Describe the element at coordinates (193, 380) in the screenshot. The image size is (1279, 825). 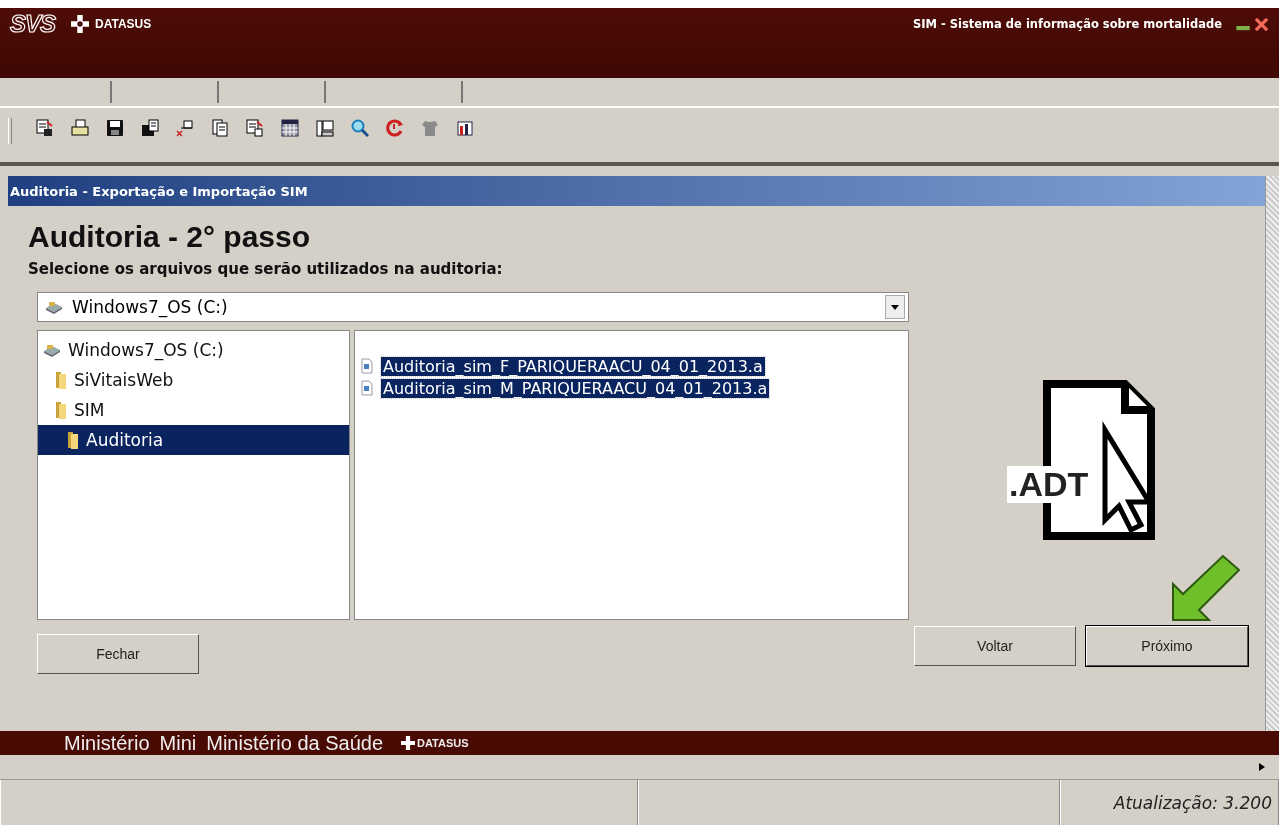
I see `tree-item: SiVitaisWeb` at that location.